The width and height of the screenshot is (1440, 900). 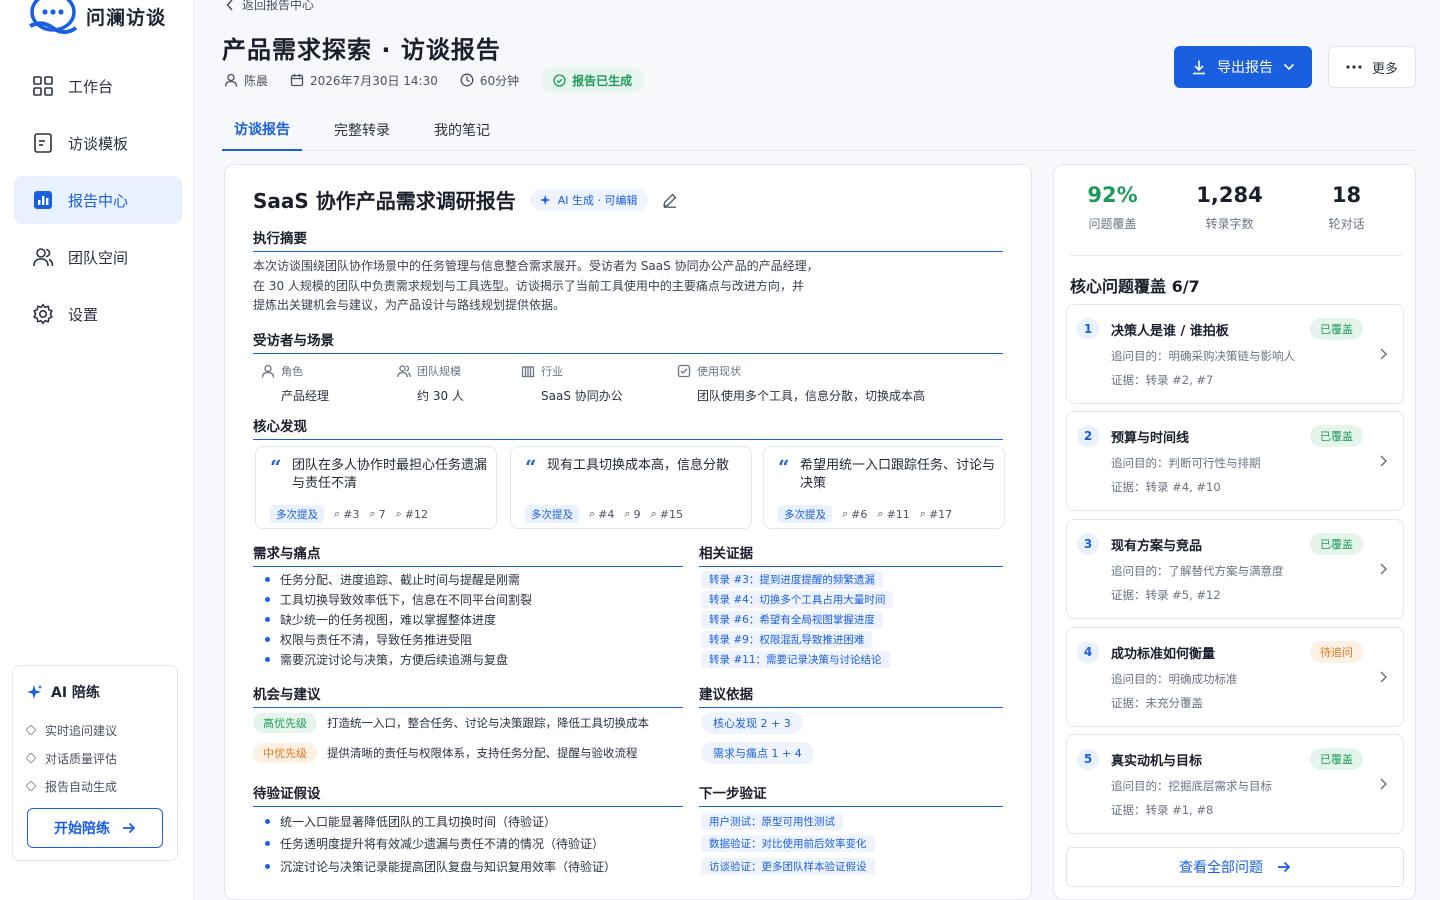 What do you see at coordinates (936, 514) in the screenshot?
I see `transcript-ref: ⌕ #17` at bounding box center [936, 514].